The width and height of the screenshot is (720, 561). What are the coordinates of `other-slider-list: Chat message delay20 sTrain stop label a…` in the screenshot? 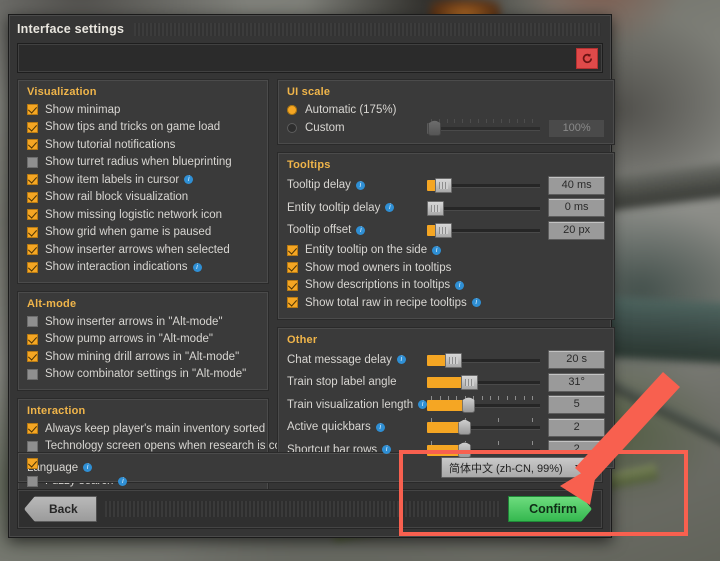 It's located at (446, 405).